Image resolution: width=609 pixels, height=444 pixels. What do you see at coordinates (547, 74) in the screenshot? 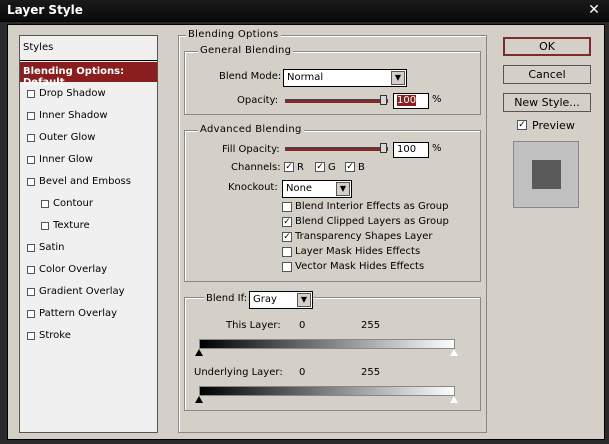
I see `cancel-button: Cancel` at bounding box center [547, 74].